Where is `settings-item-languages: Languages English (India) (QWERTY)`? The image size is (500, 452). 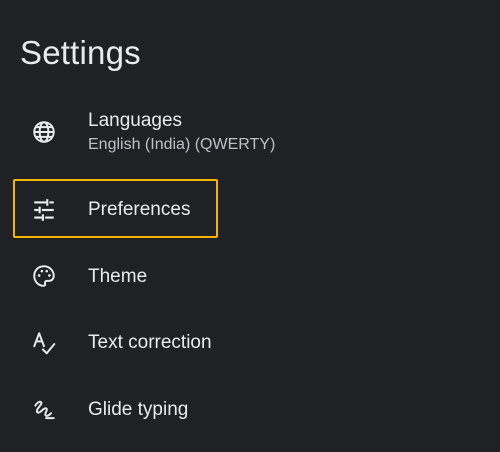 settings-item-languages: Languages English (India) (QWERTY) is located at coordinates (250, 132).